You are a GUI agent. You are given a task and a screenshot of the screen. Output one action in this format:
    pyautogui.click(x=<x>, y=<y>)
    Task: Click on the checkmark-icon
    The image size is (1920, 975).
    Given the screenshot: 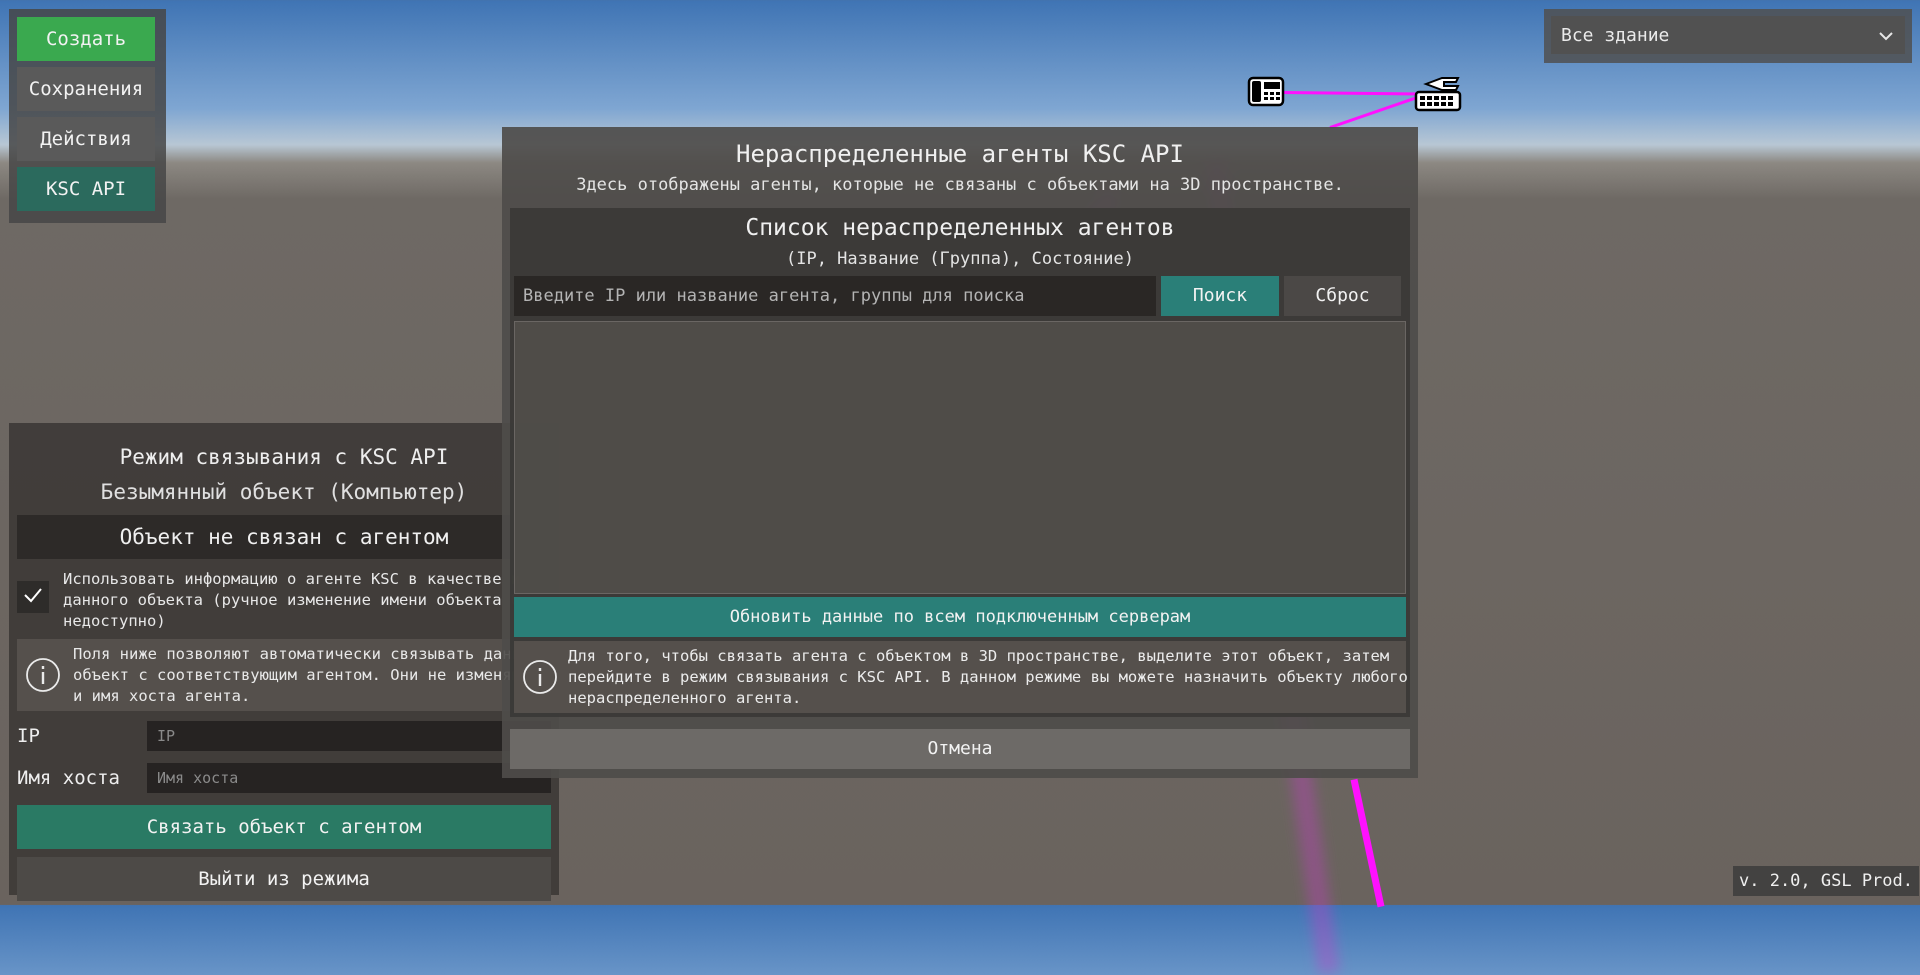 What is the action you would take?
    pyautogui.click(x=33, y=597)
    